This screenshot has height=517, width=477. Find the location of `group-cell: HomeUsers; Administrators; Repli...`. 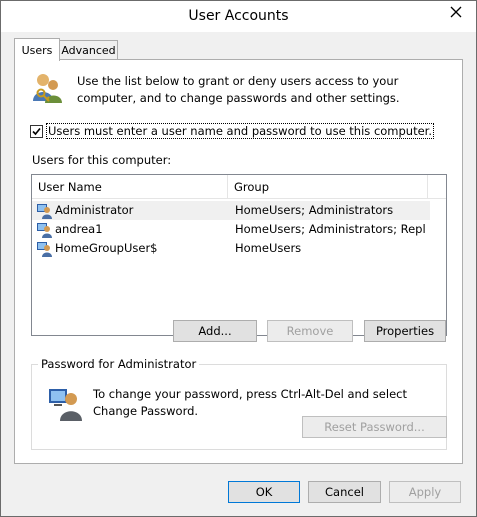

group-cell: HomeUsers; Administrators; Repli... is located at coordinates (330, 229).